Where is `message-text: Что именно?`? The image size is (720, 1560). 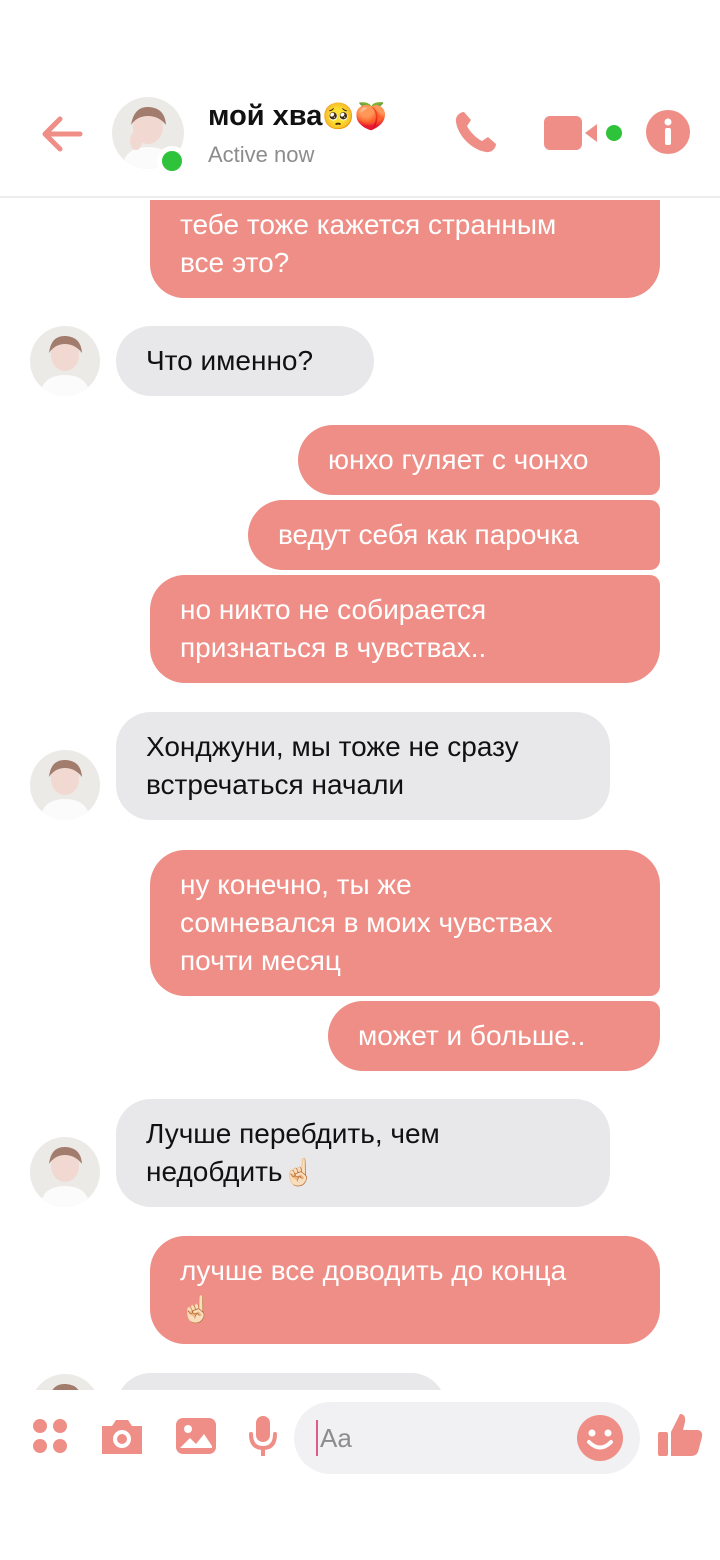
message-text: Что именно? is located at coordinates (230, 360).